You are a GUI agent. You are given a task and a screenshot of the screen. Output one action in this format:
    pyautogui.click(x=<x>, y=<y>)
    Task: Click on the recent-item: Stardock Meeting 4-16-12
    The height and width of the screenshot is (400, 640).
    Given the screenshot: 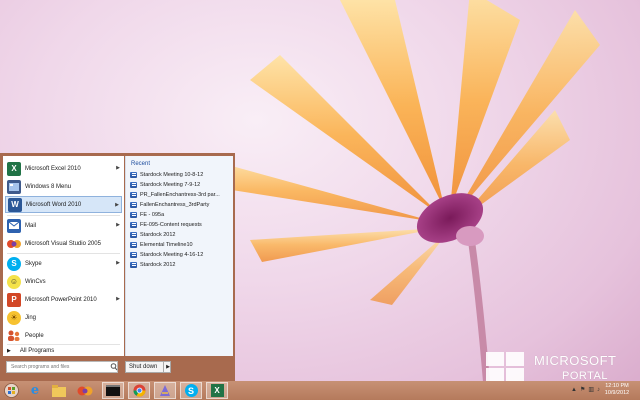 What is the action you would take?
    pyautogui.click(x=166, y=255)
    